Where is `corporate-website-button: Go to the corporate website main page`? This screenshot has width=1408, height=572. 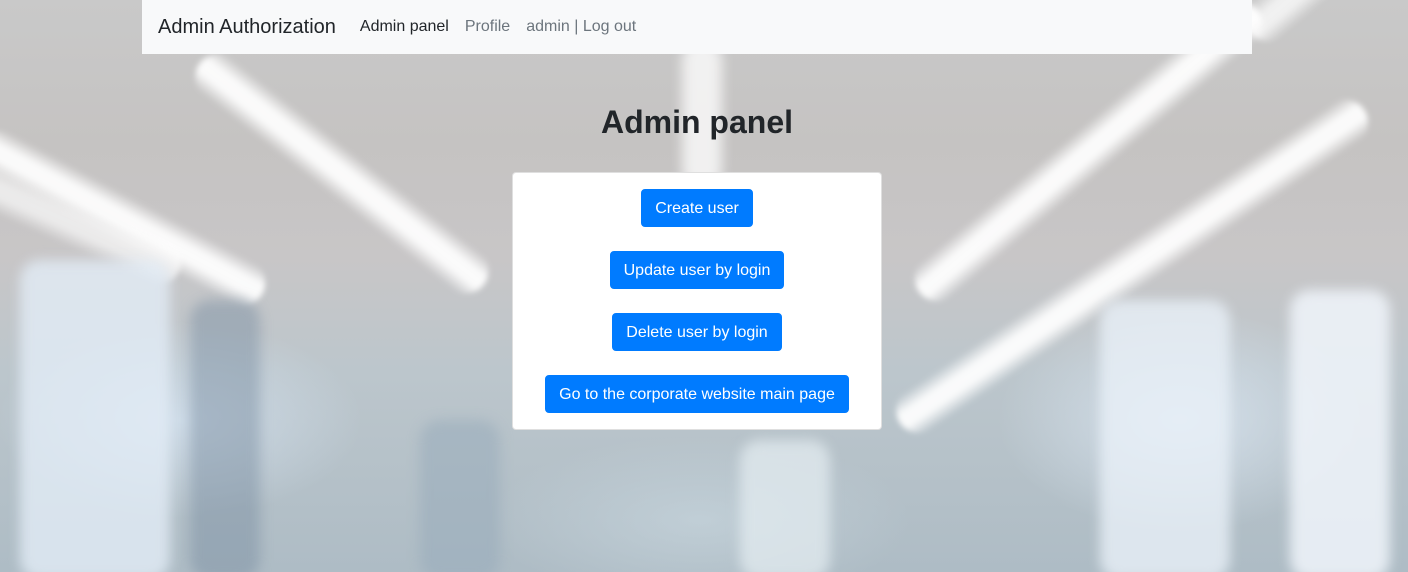 corporate-website-button: Go to the corporate website main page is located at coordinates (697, 394).